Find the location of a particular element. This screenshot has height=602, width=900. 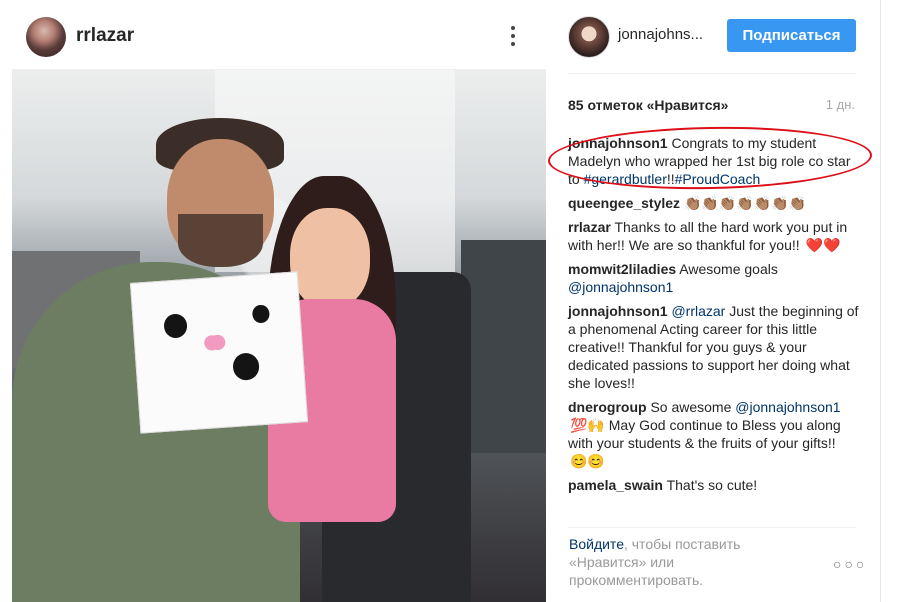

butterfly-drawing is located at coordinates (214, 346).